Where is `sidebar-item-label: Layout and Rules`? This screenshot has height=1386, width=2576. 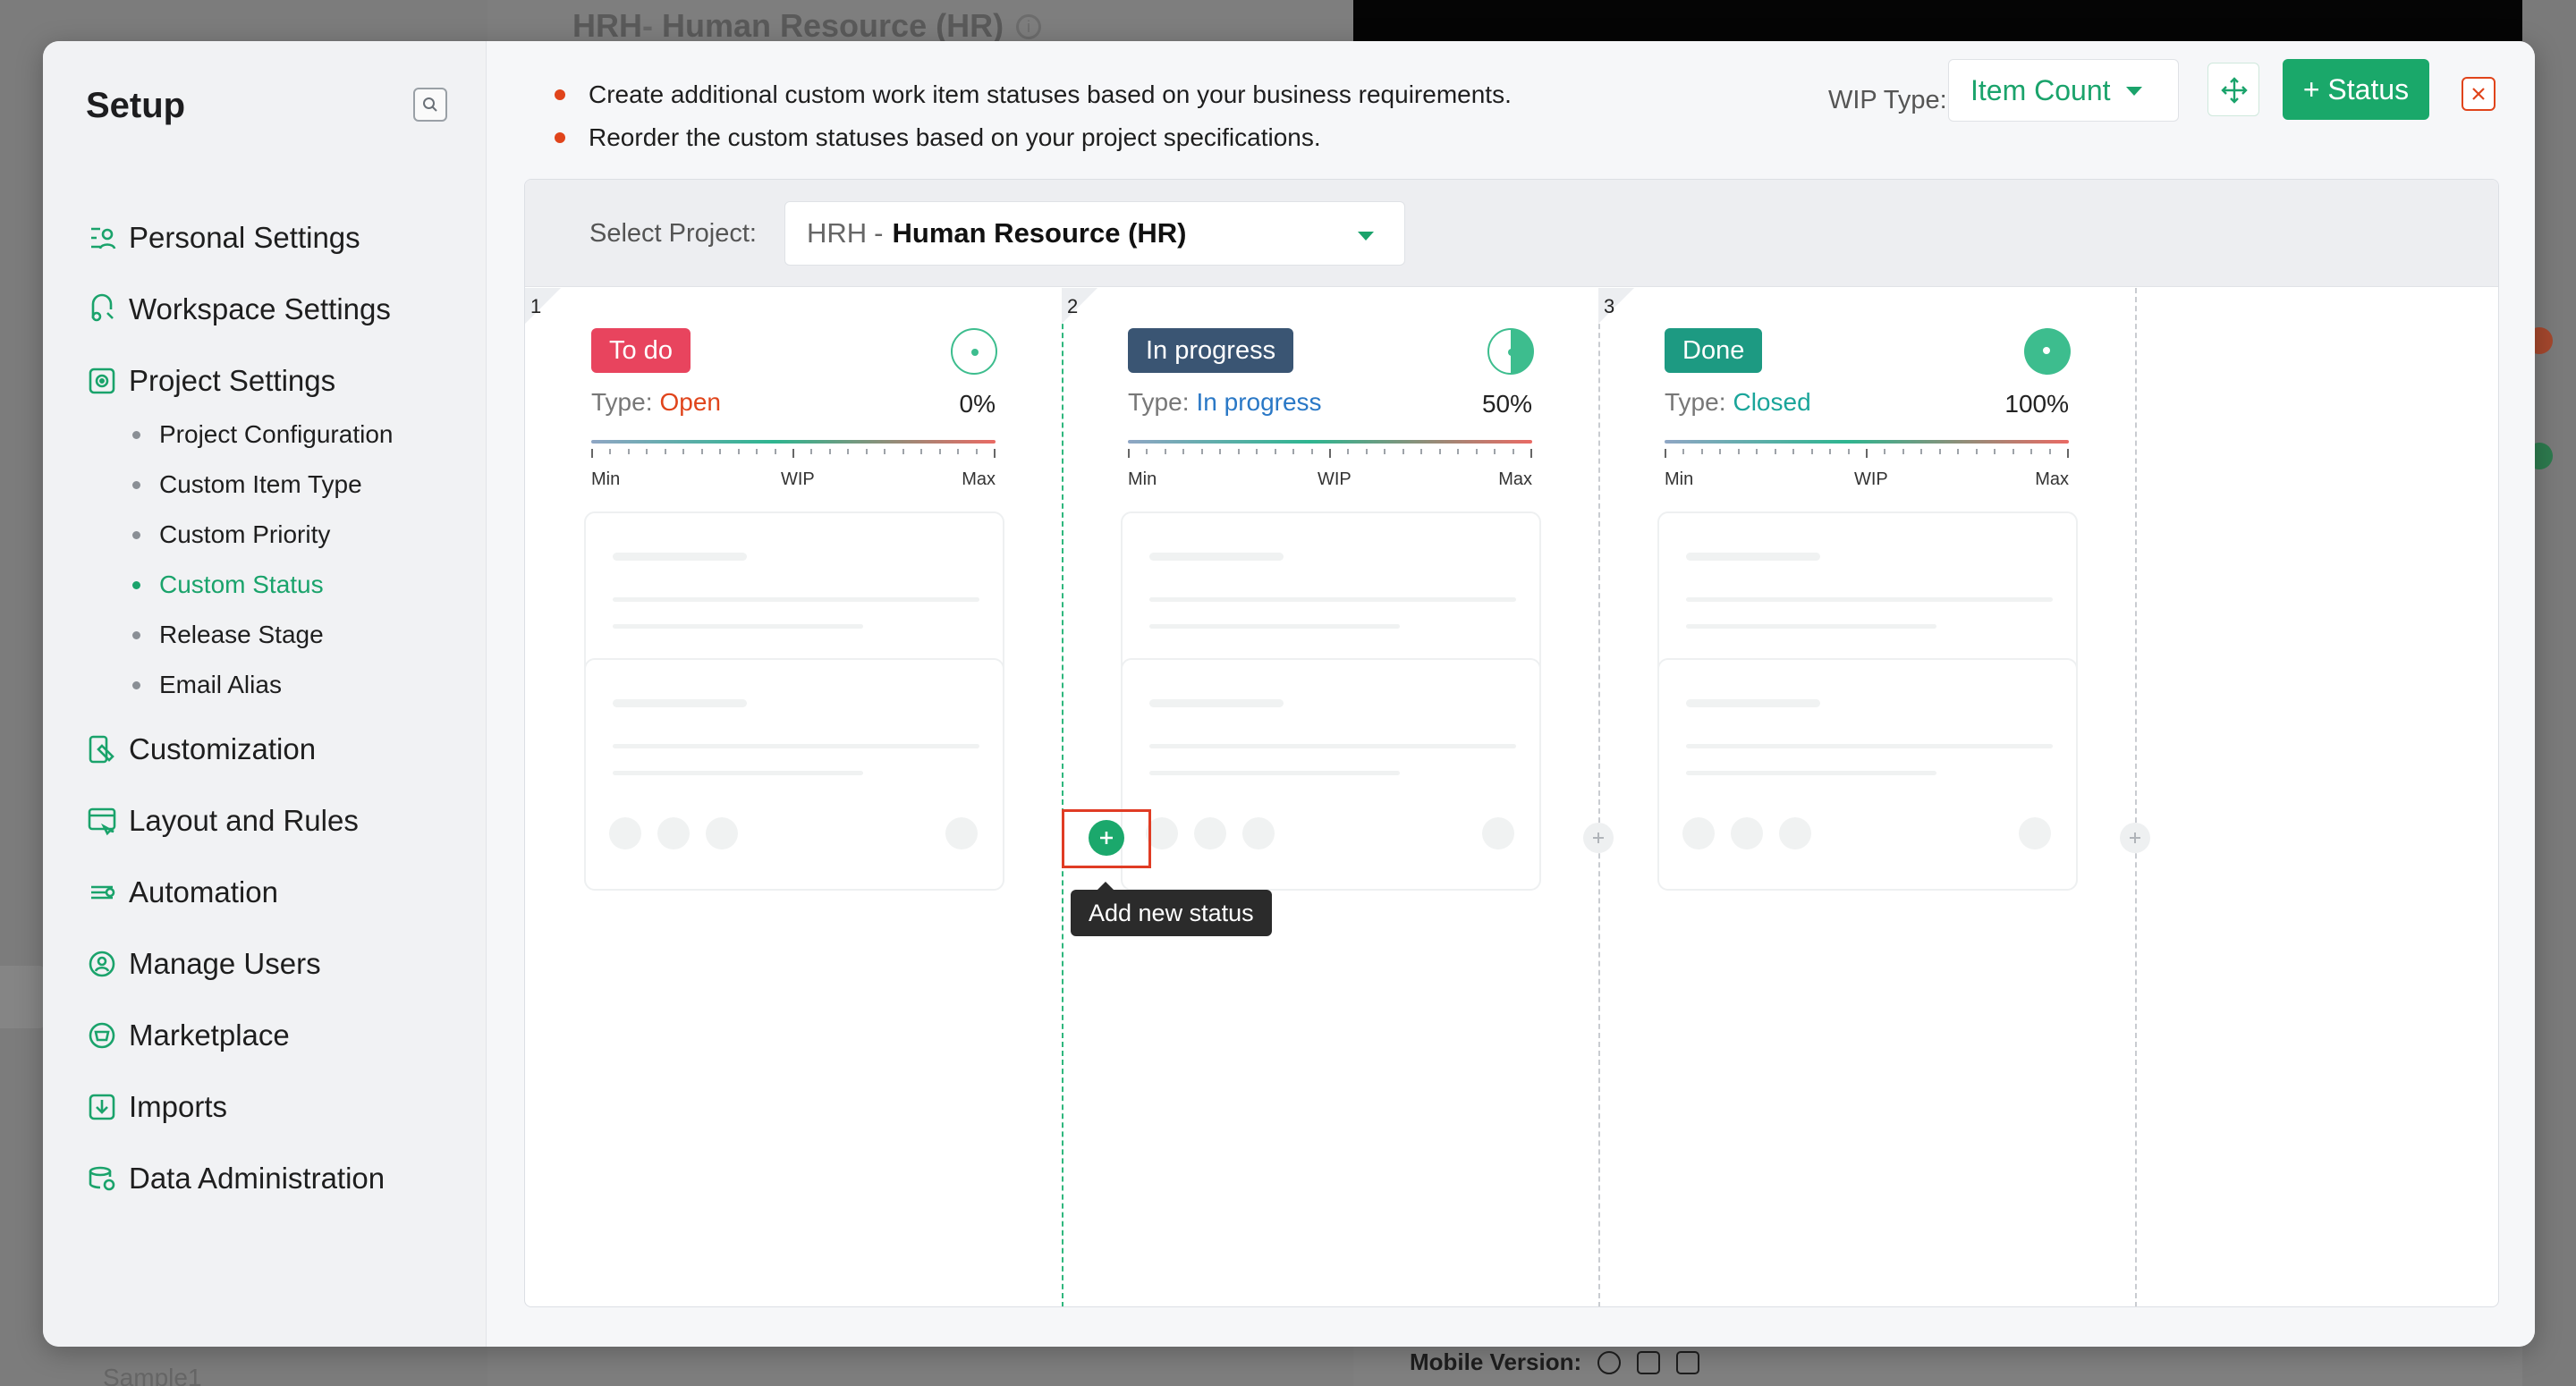
sidebar-item-label: Layout and Rules is located at coordinates (244, 820).